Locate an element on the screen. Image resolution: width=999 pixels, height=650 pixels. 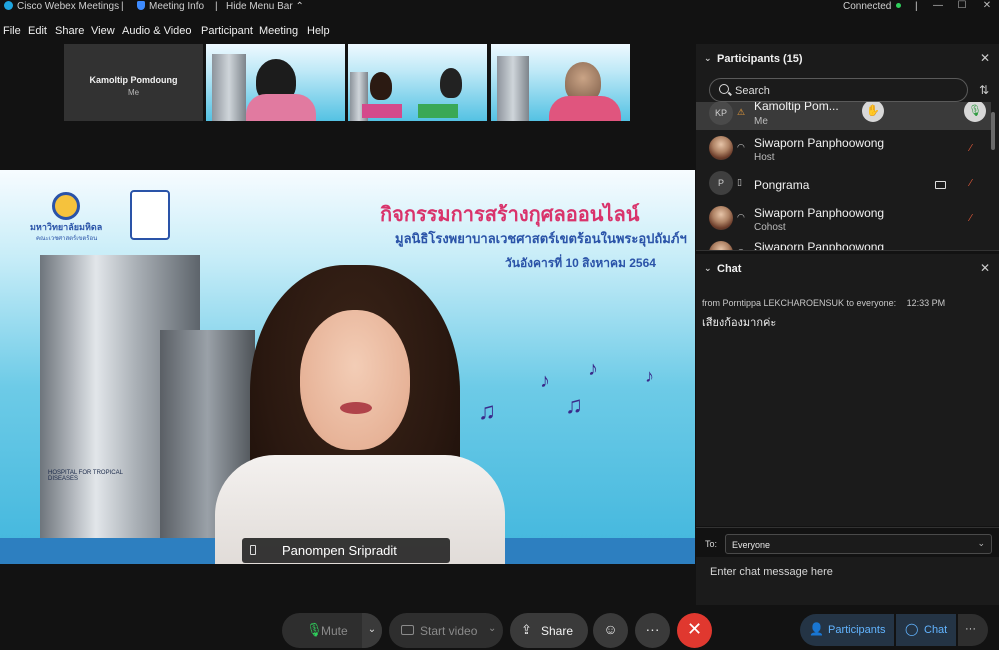
participants-title: Participants (15) is located at coordinates (760, 59).